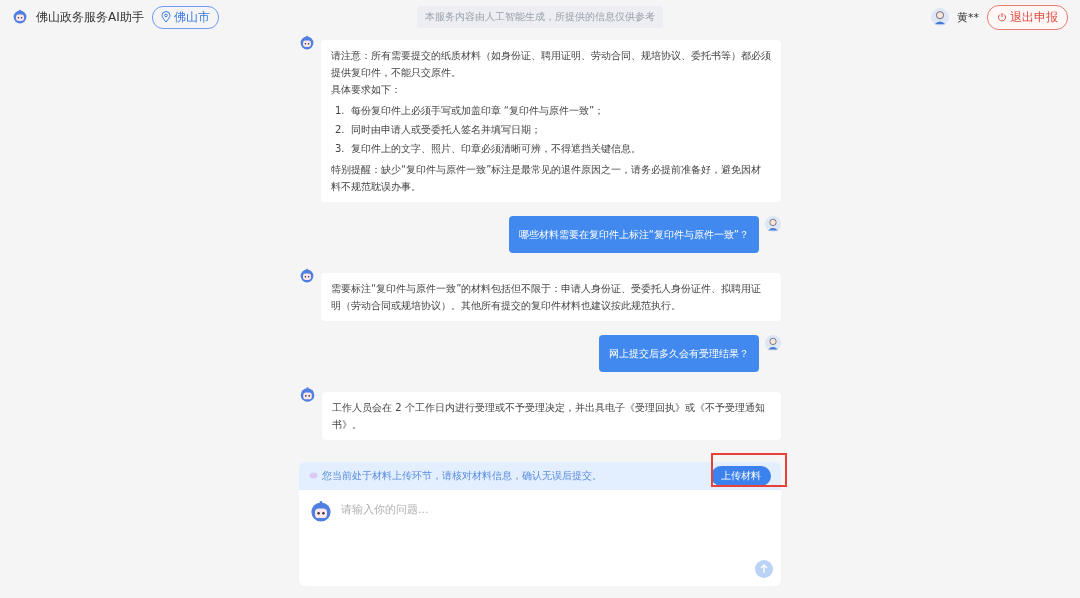  Describe the element at coordinates (679, 354) in the screenshot. I see `message-text: 网上提交后多久会有受理结果？` at that location.